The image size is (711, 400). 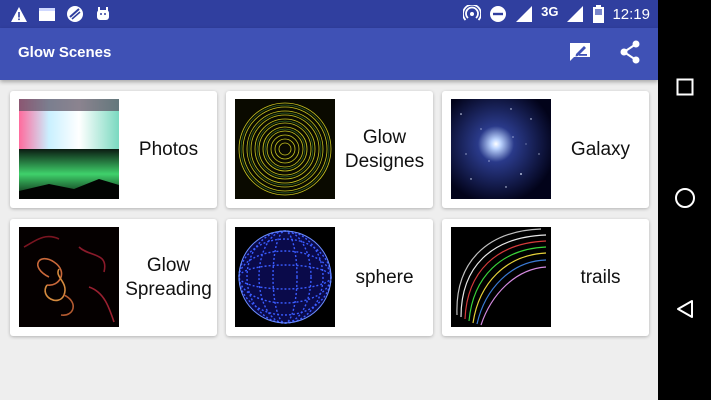 I want to click on home-button, so click(x=685, y=200).